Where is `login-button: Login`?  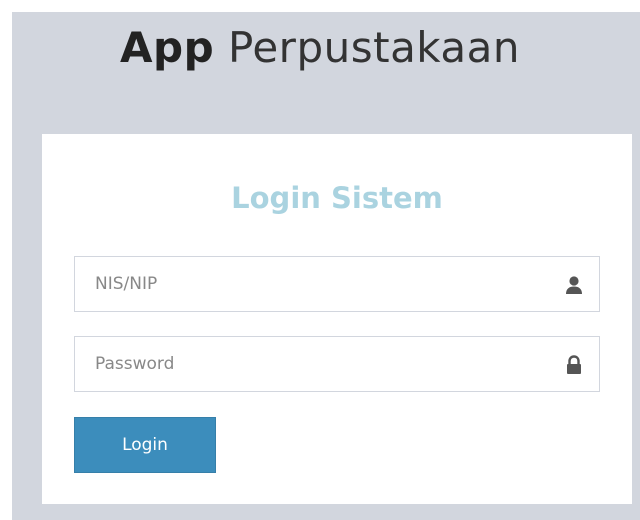
login-button: Login is located at coordinates (145, 445).